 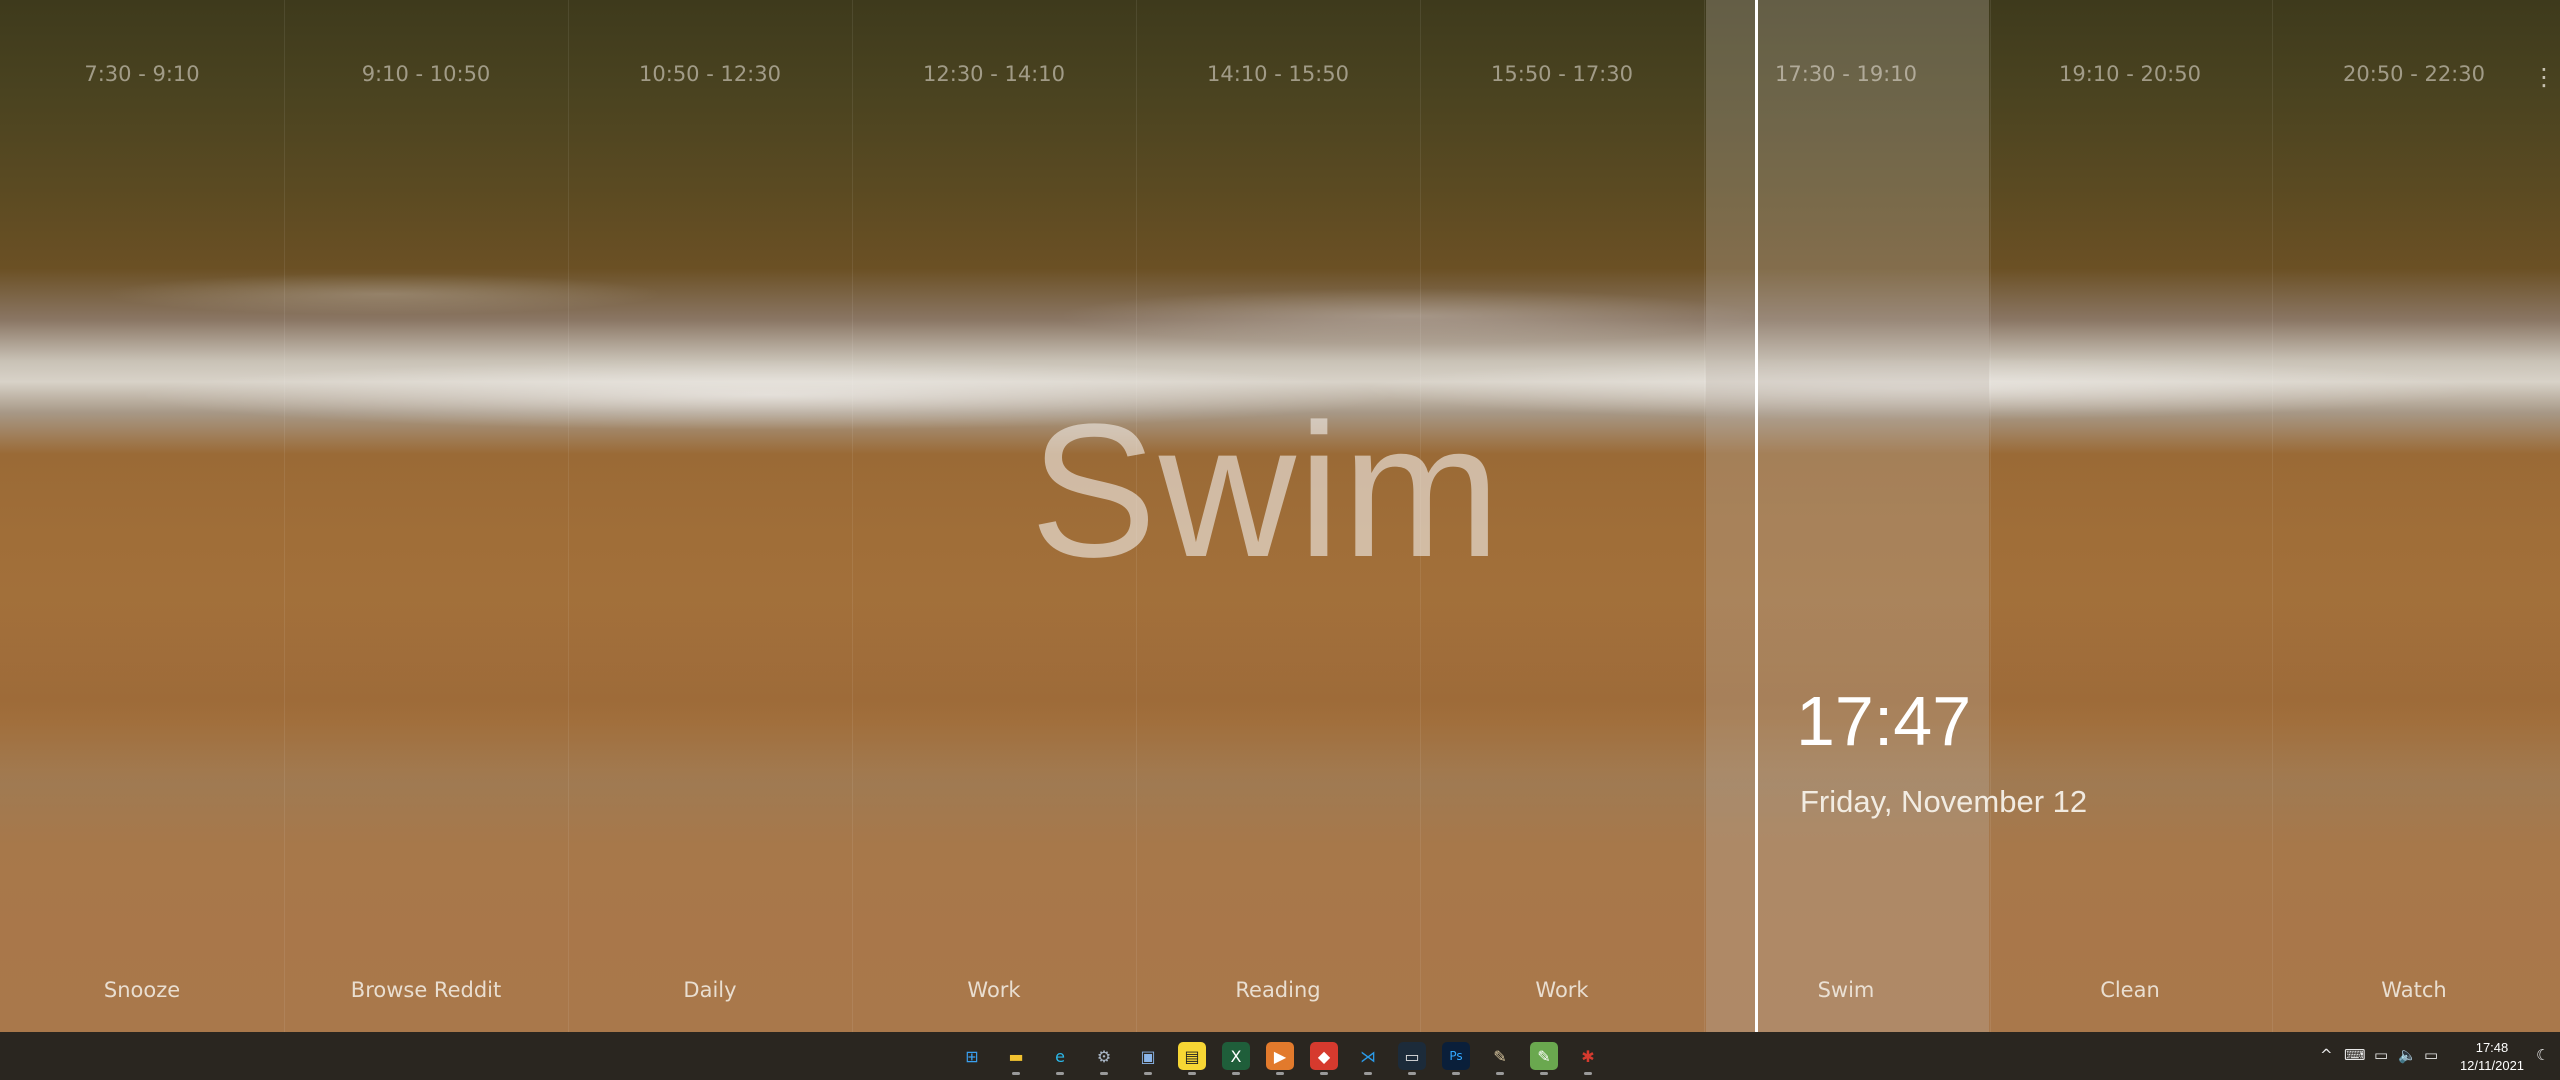 I want to click on slot-time: 19:10 - 20:50, so click(x=2130, y=74).